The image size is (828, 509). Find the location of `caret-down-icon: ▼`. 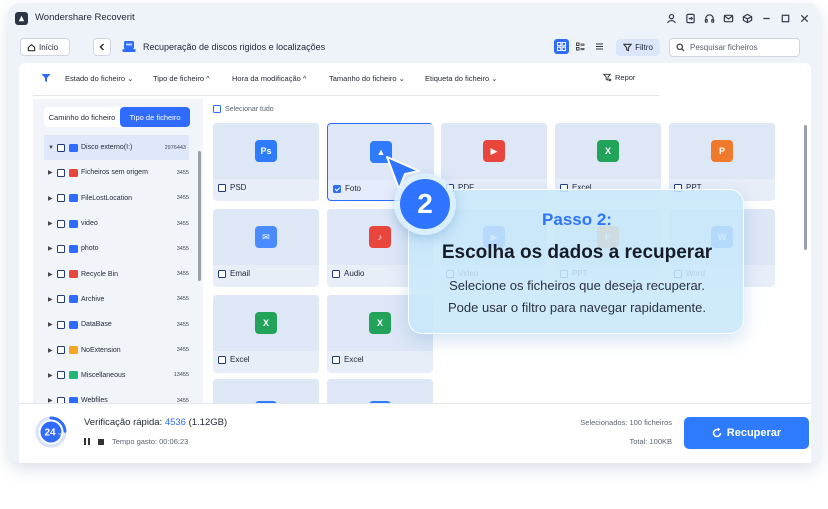

caret-down-icon: ▼ is located at coordinates (51, 148).